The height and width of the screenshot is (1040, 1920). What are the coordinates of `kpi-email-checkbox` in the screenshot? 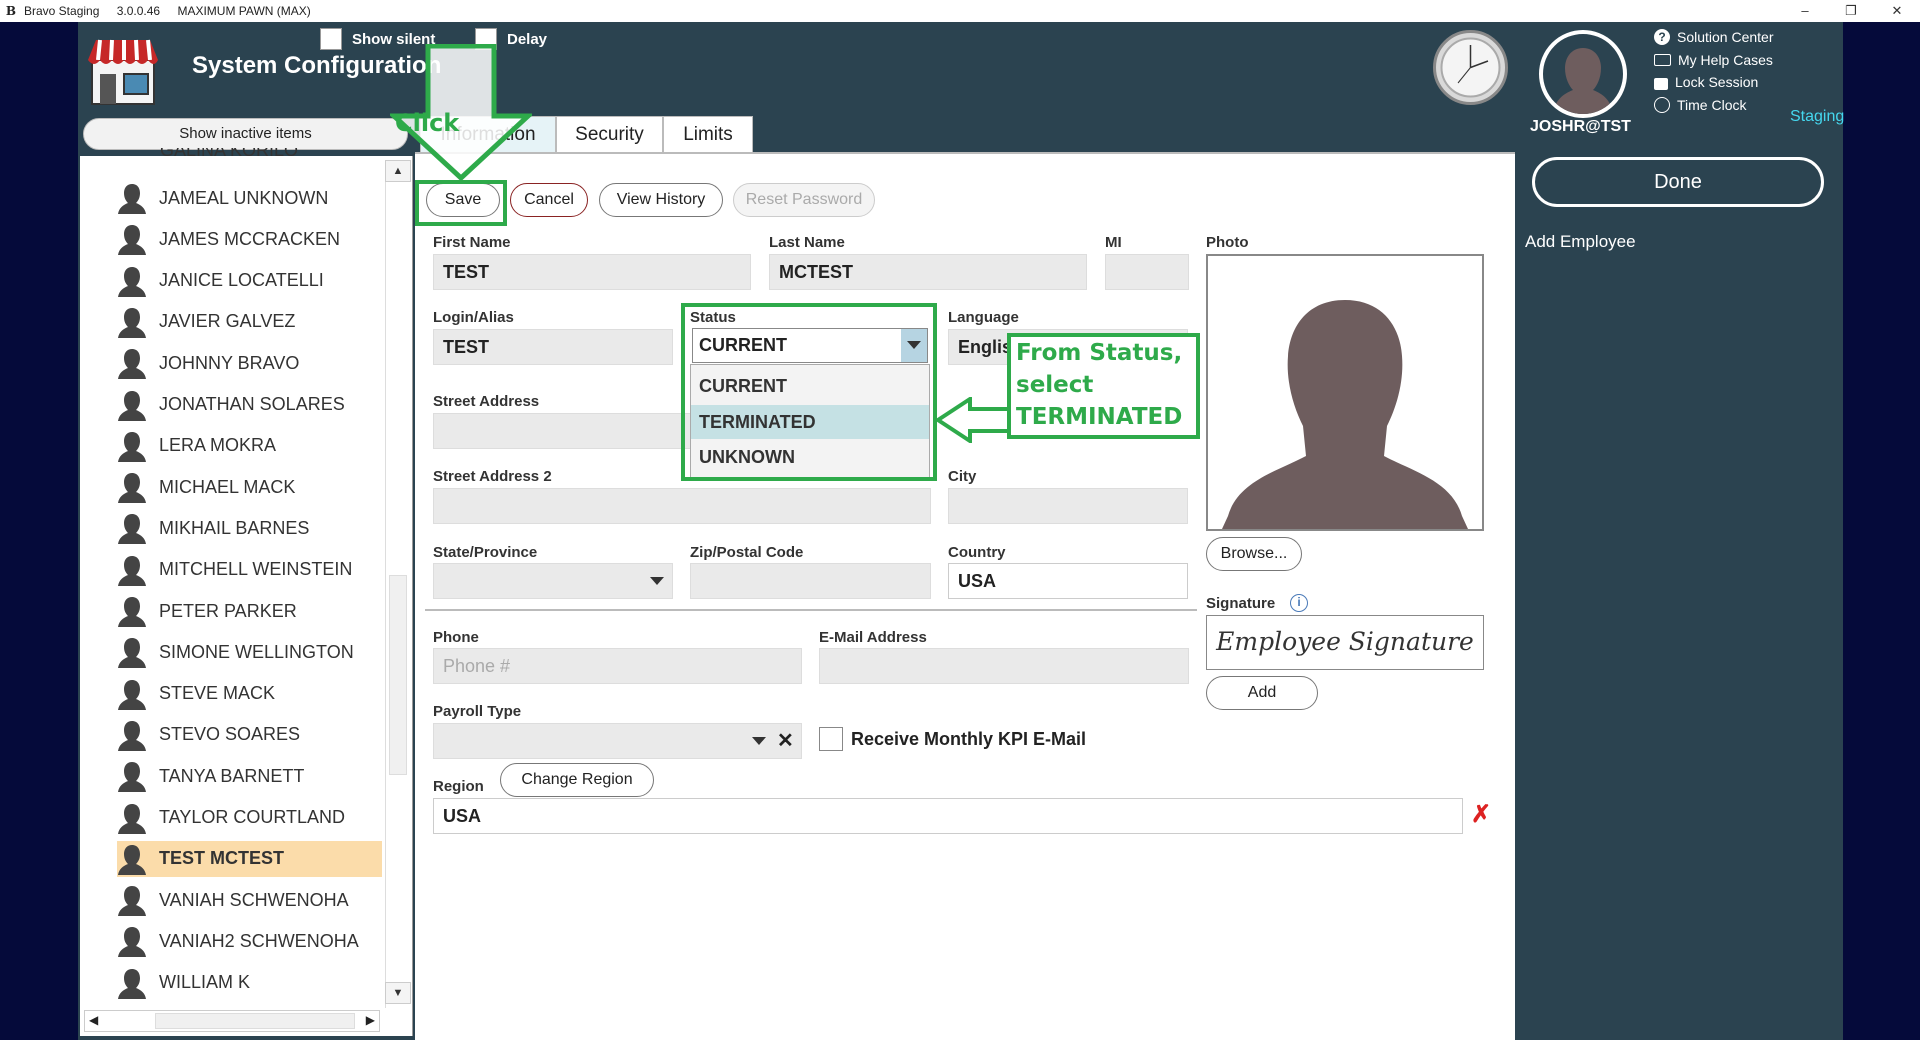 It's located at (831, 739).